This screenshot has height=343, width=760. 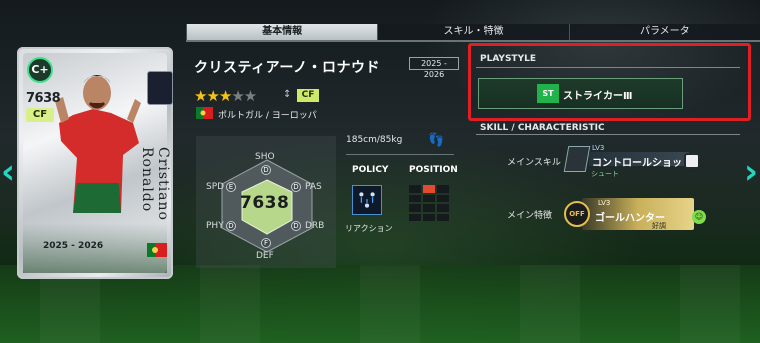 What do you see at coordinates (265, 157) in the screenshot?
I see `stat-label-sho: SHO` at bounding box center [265, 157].